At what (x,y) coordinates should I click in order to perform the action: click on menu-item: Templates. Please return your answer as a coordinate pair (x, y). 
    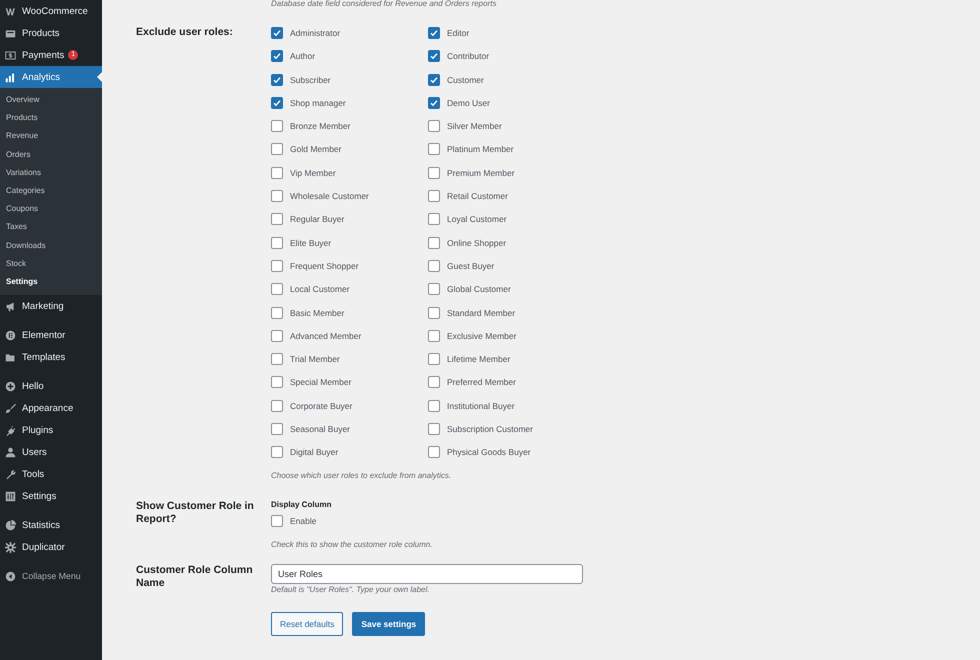
    Looking at the image, I should click on (51, 357).